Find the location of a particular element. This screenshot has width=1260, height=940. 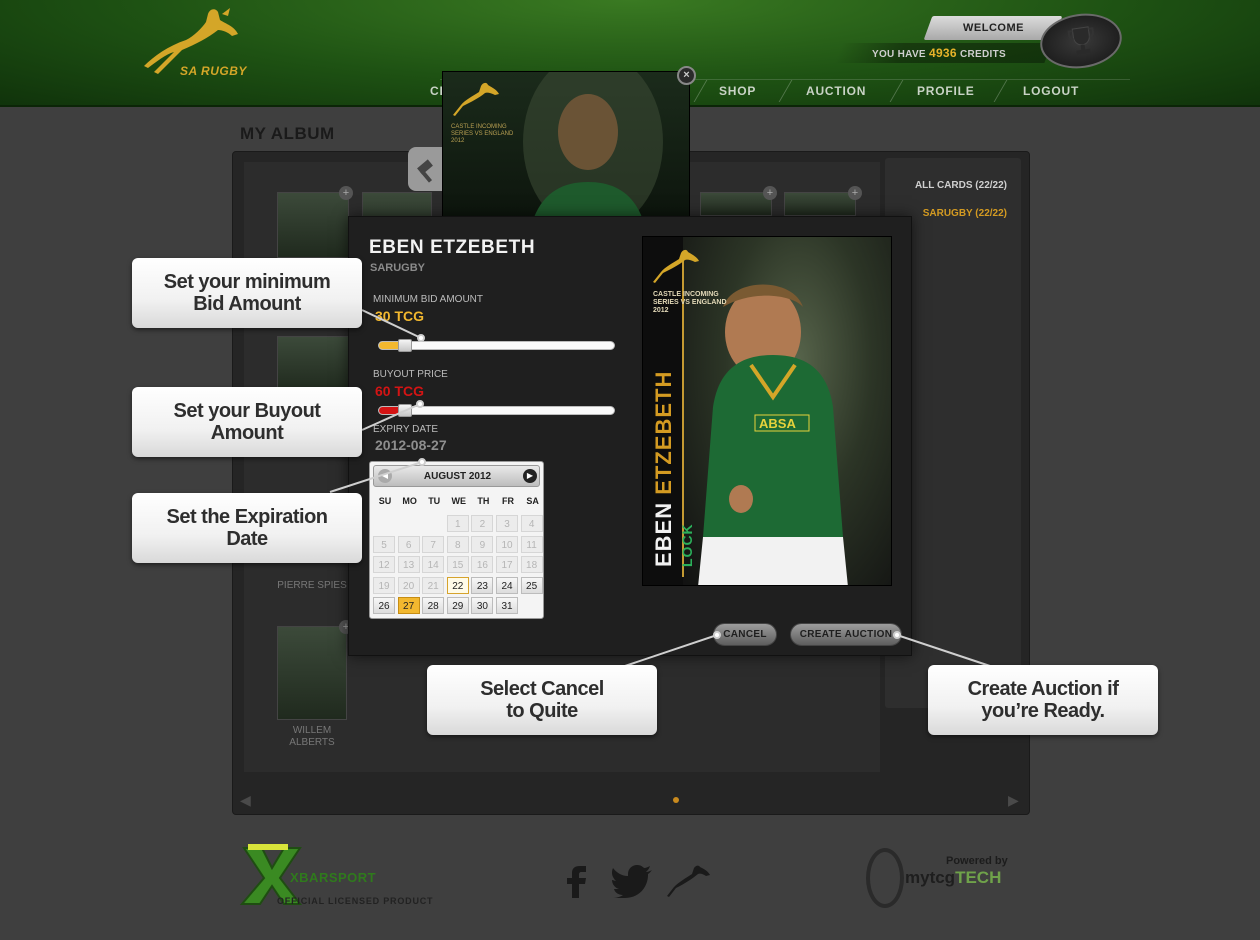

calendar-day-of-week: TU is located at coordinates (434, 501).